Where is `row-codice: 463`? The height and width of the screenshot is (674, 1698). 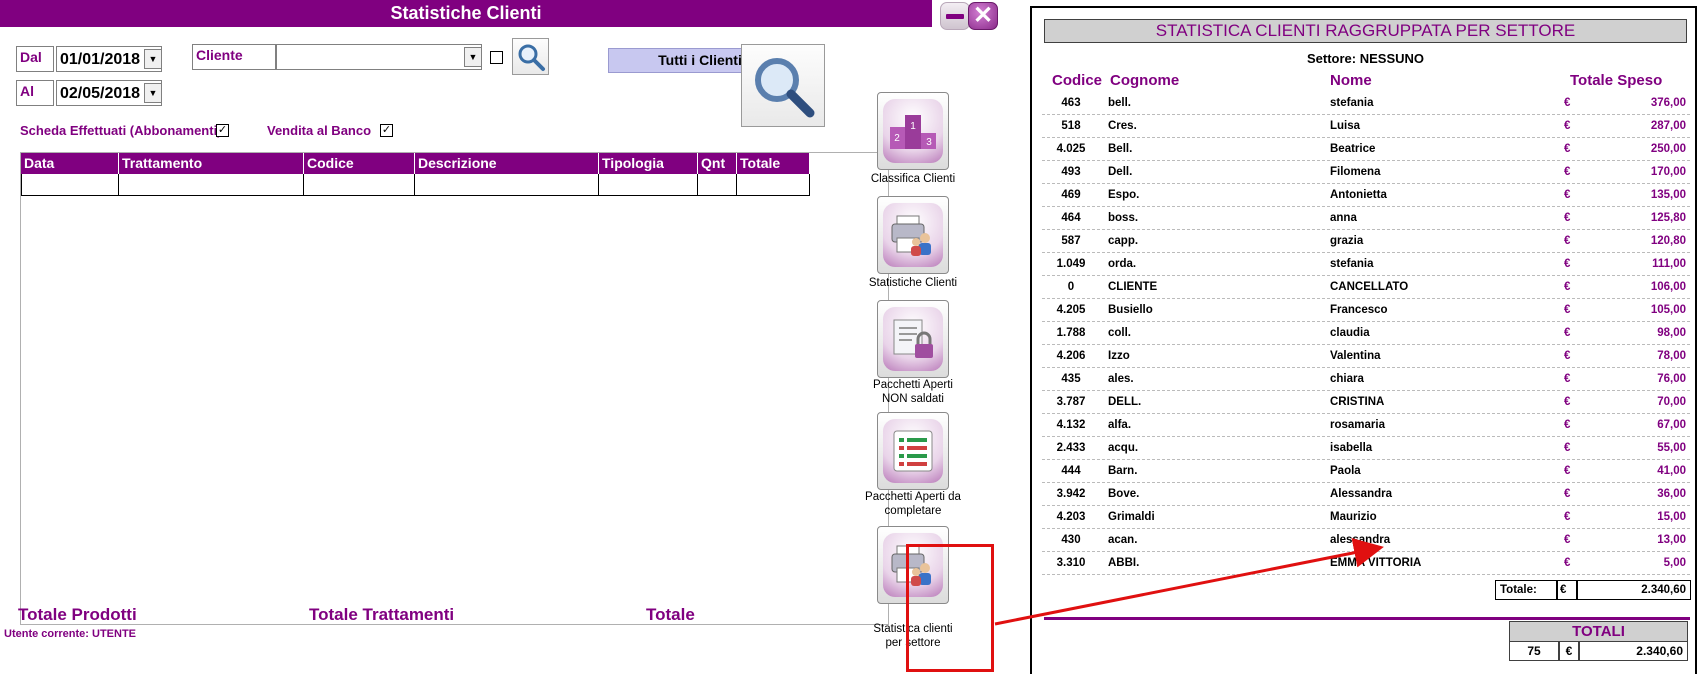
row-codice: 463 is located at coordinates (1071, 103).